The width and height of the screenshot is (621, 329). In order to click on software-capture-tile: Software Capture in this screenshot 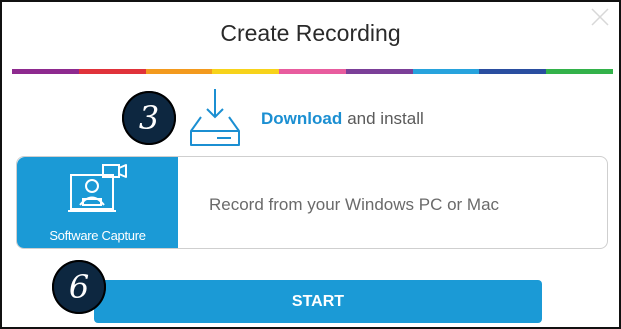, I will do `click(97, 202)`.